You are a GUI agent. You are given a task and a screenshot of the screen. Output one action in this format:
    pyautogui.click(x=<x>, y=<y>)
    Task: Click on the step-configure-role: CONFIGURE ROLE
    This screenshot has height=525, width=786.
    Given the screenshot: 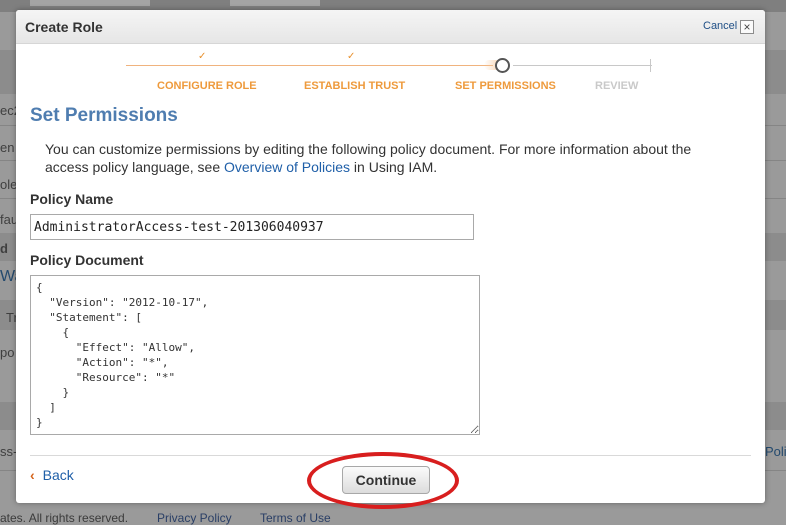 What is the action you would take?
    pyautogui.click(x=207, y=86)
    